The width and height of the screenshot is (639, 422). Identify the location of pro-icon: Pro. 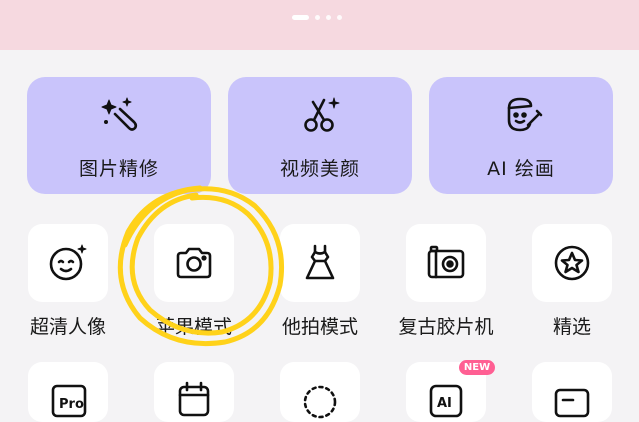
(69, 401).